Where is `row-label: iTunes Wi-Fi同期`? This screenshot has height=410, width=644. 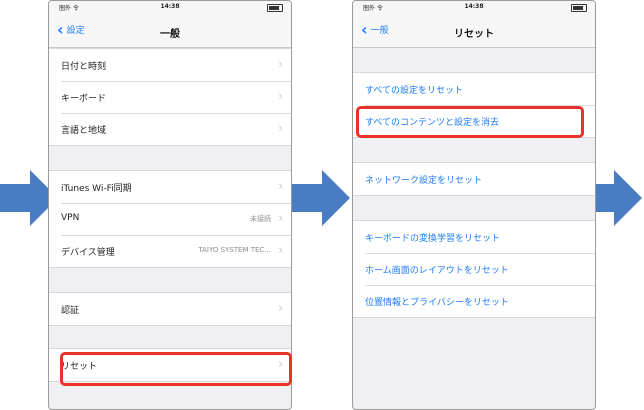
row-label: iTunes Wi-Fi同期 is located at coordinates (96, 189).